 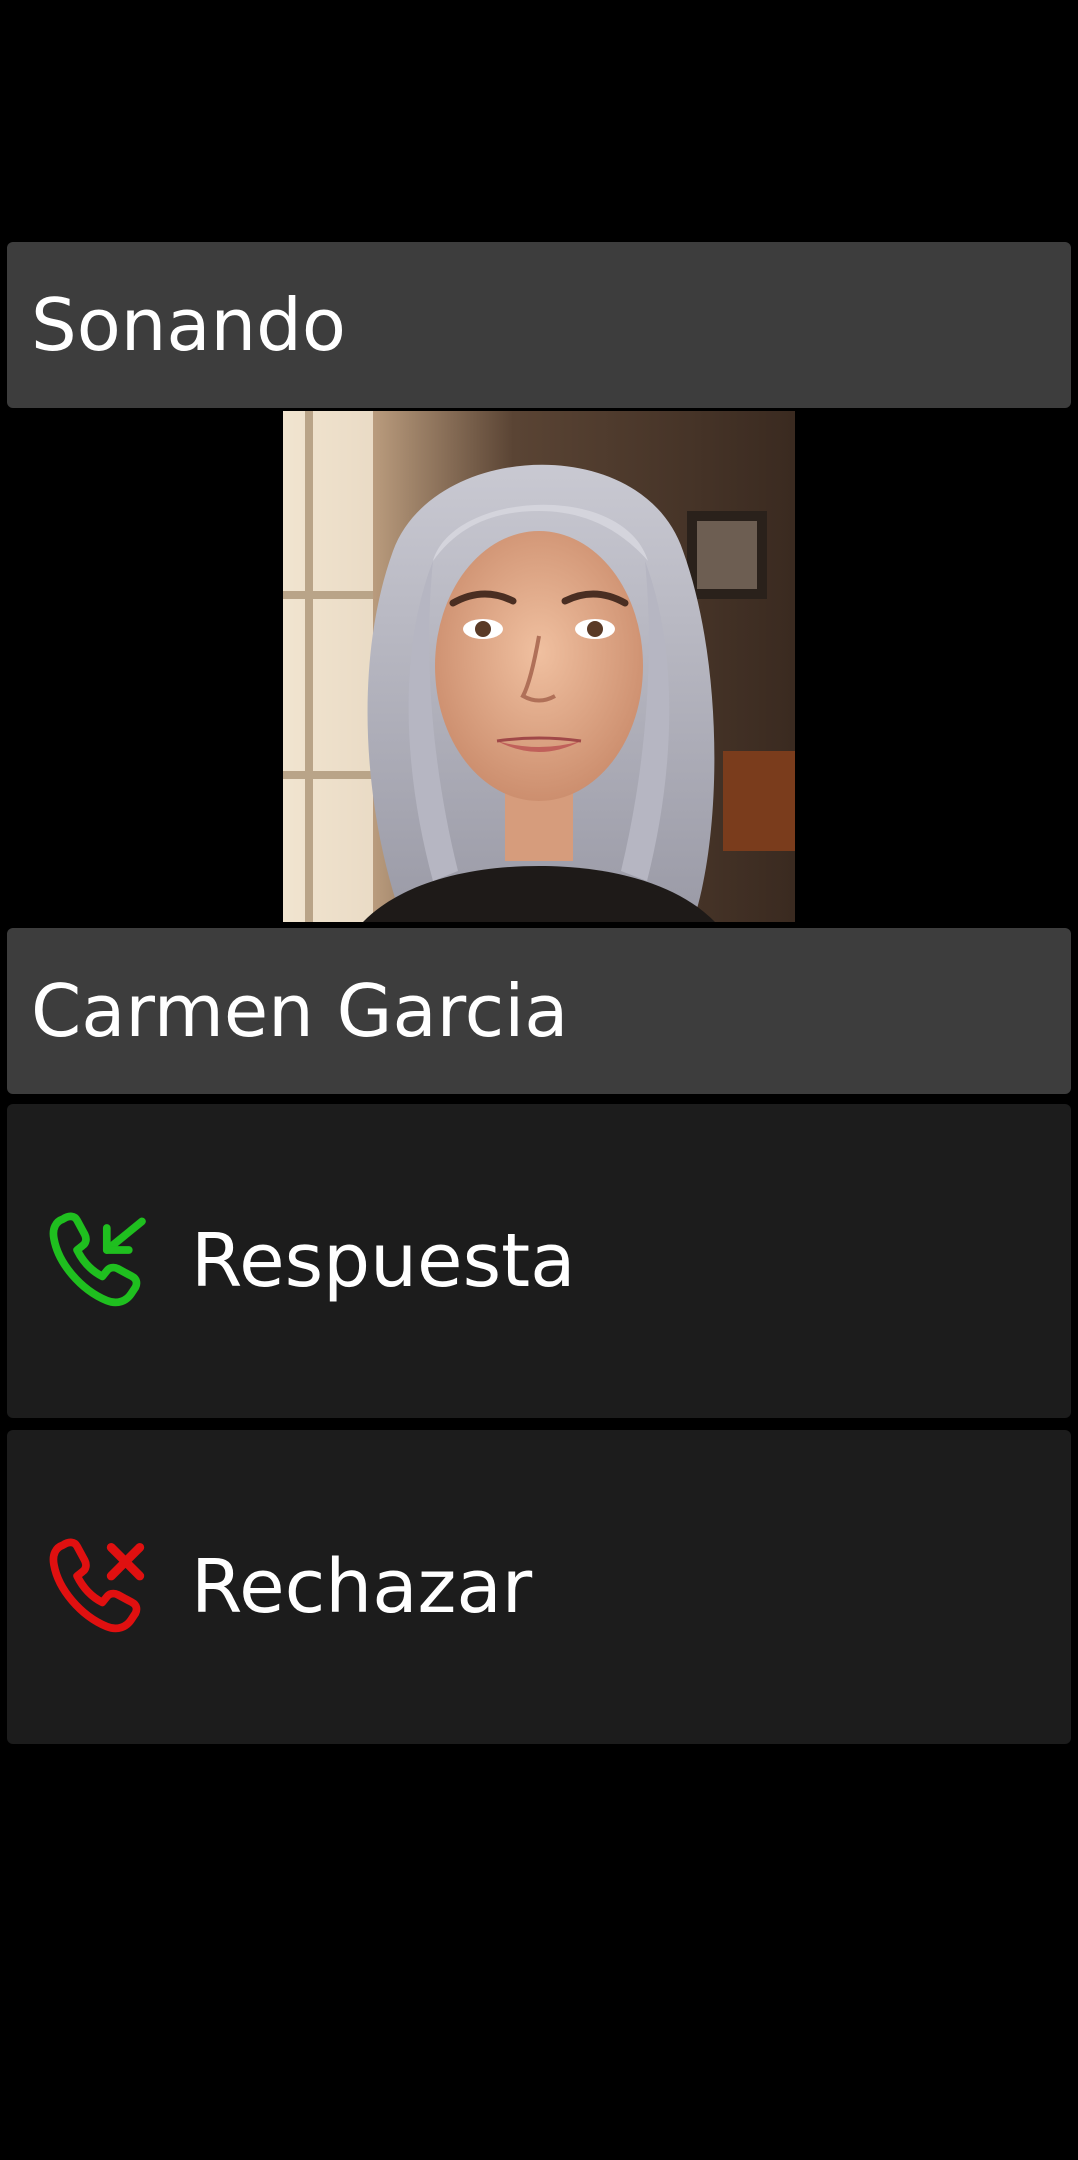 What do you see at coordinates (300, 1011) in the screenshot?
I see `caller-name: Carmen Garcia` at bounding box center [300, 1011].